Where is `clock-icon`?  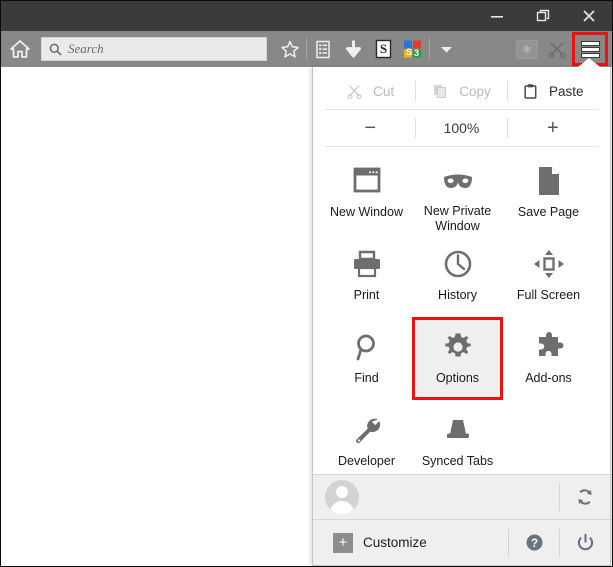 clock-icon is located at coordinates (458, 264).